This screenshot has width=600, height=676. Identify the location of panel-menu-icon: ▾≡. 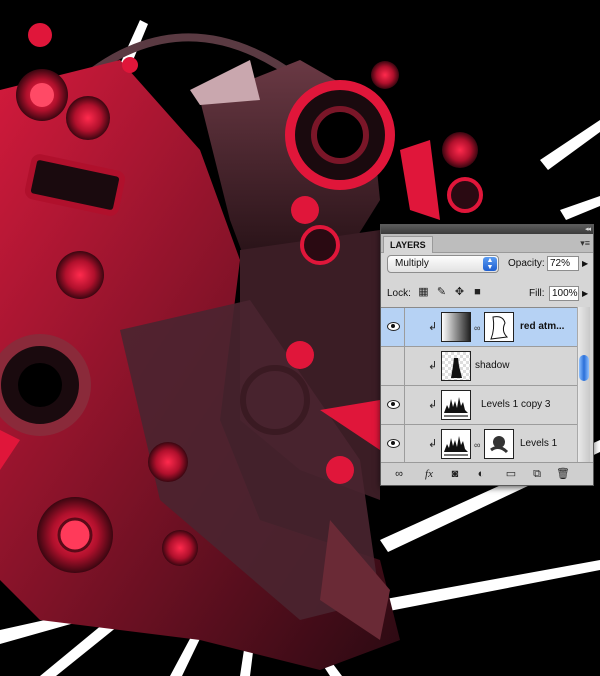
(585, 243).